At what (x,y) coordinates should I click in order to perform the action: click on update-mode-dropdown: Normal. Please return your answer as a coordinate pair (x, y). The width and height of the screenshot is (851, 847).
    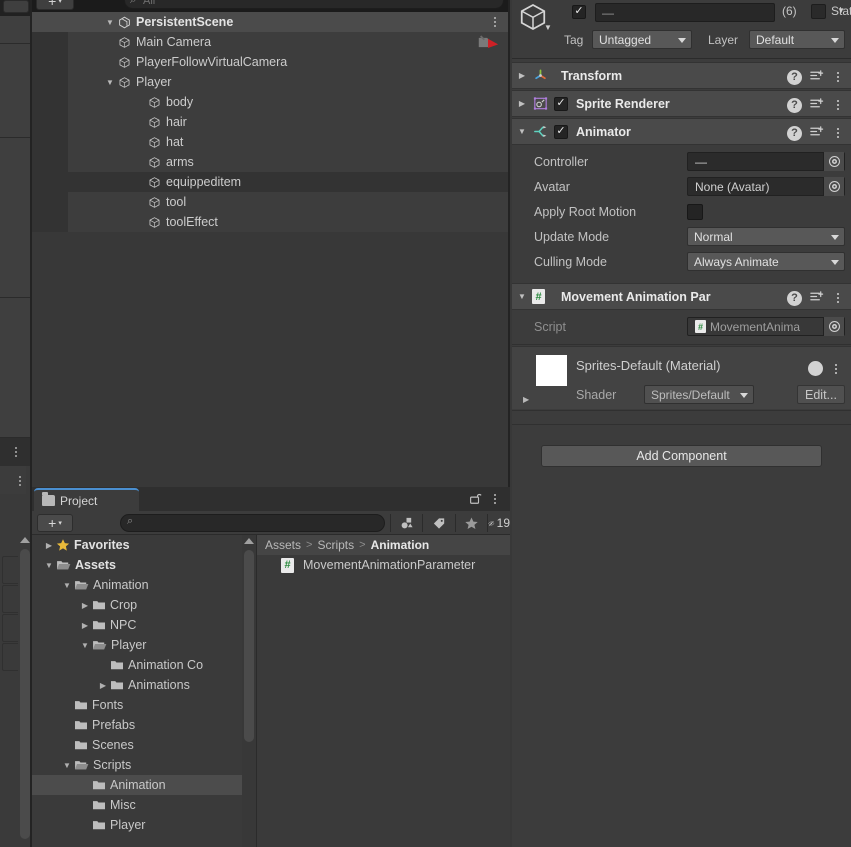
    Looking at the image, I should click on (766, 236).